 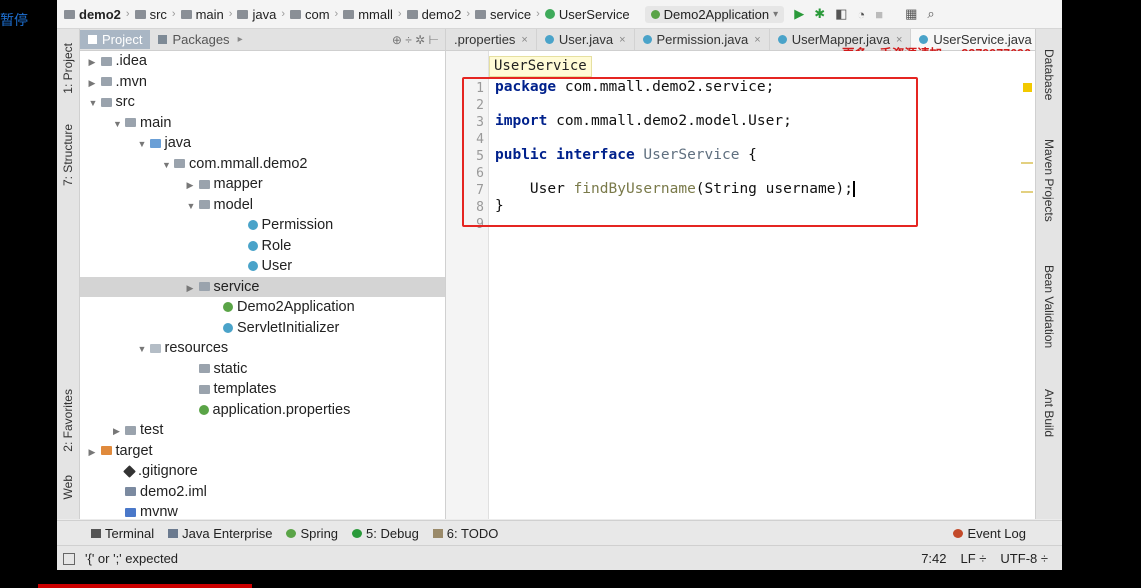 I want to click on breadcrumb-item: mmall, so click(x=368, y=14).